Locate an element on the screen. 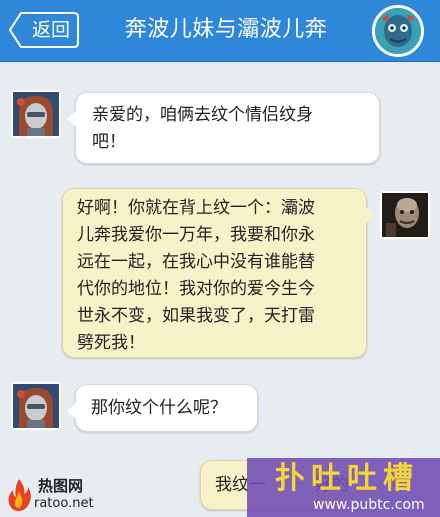  message-line: 劈死我！ is located at coordinates (111, 343).